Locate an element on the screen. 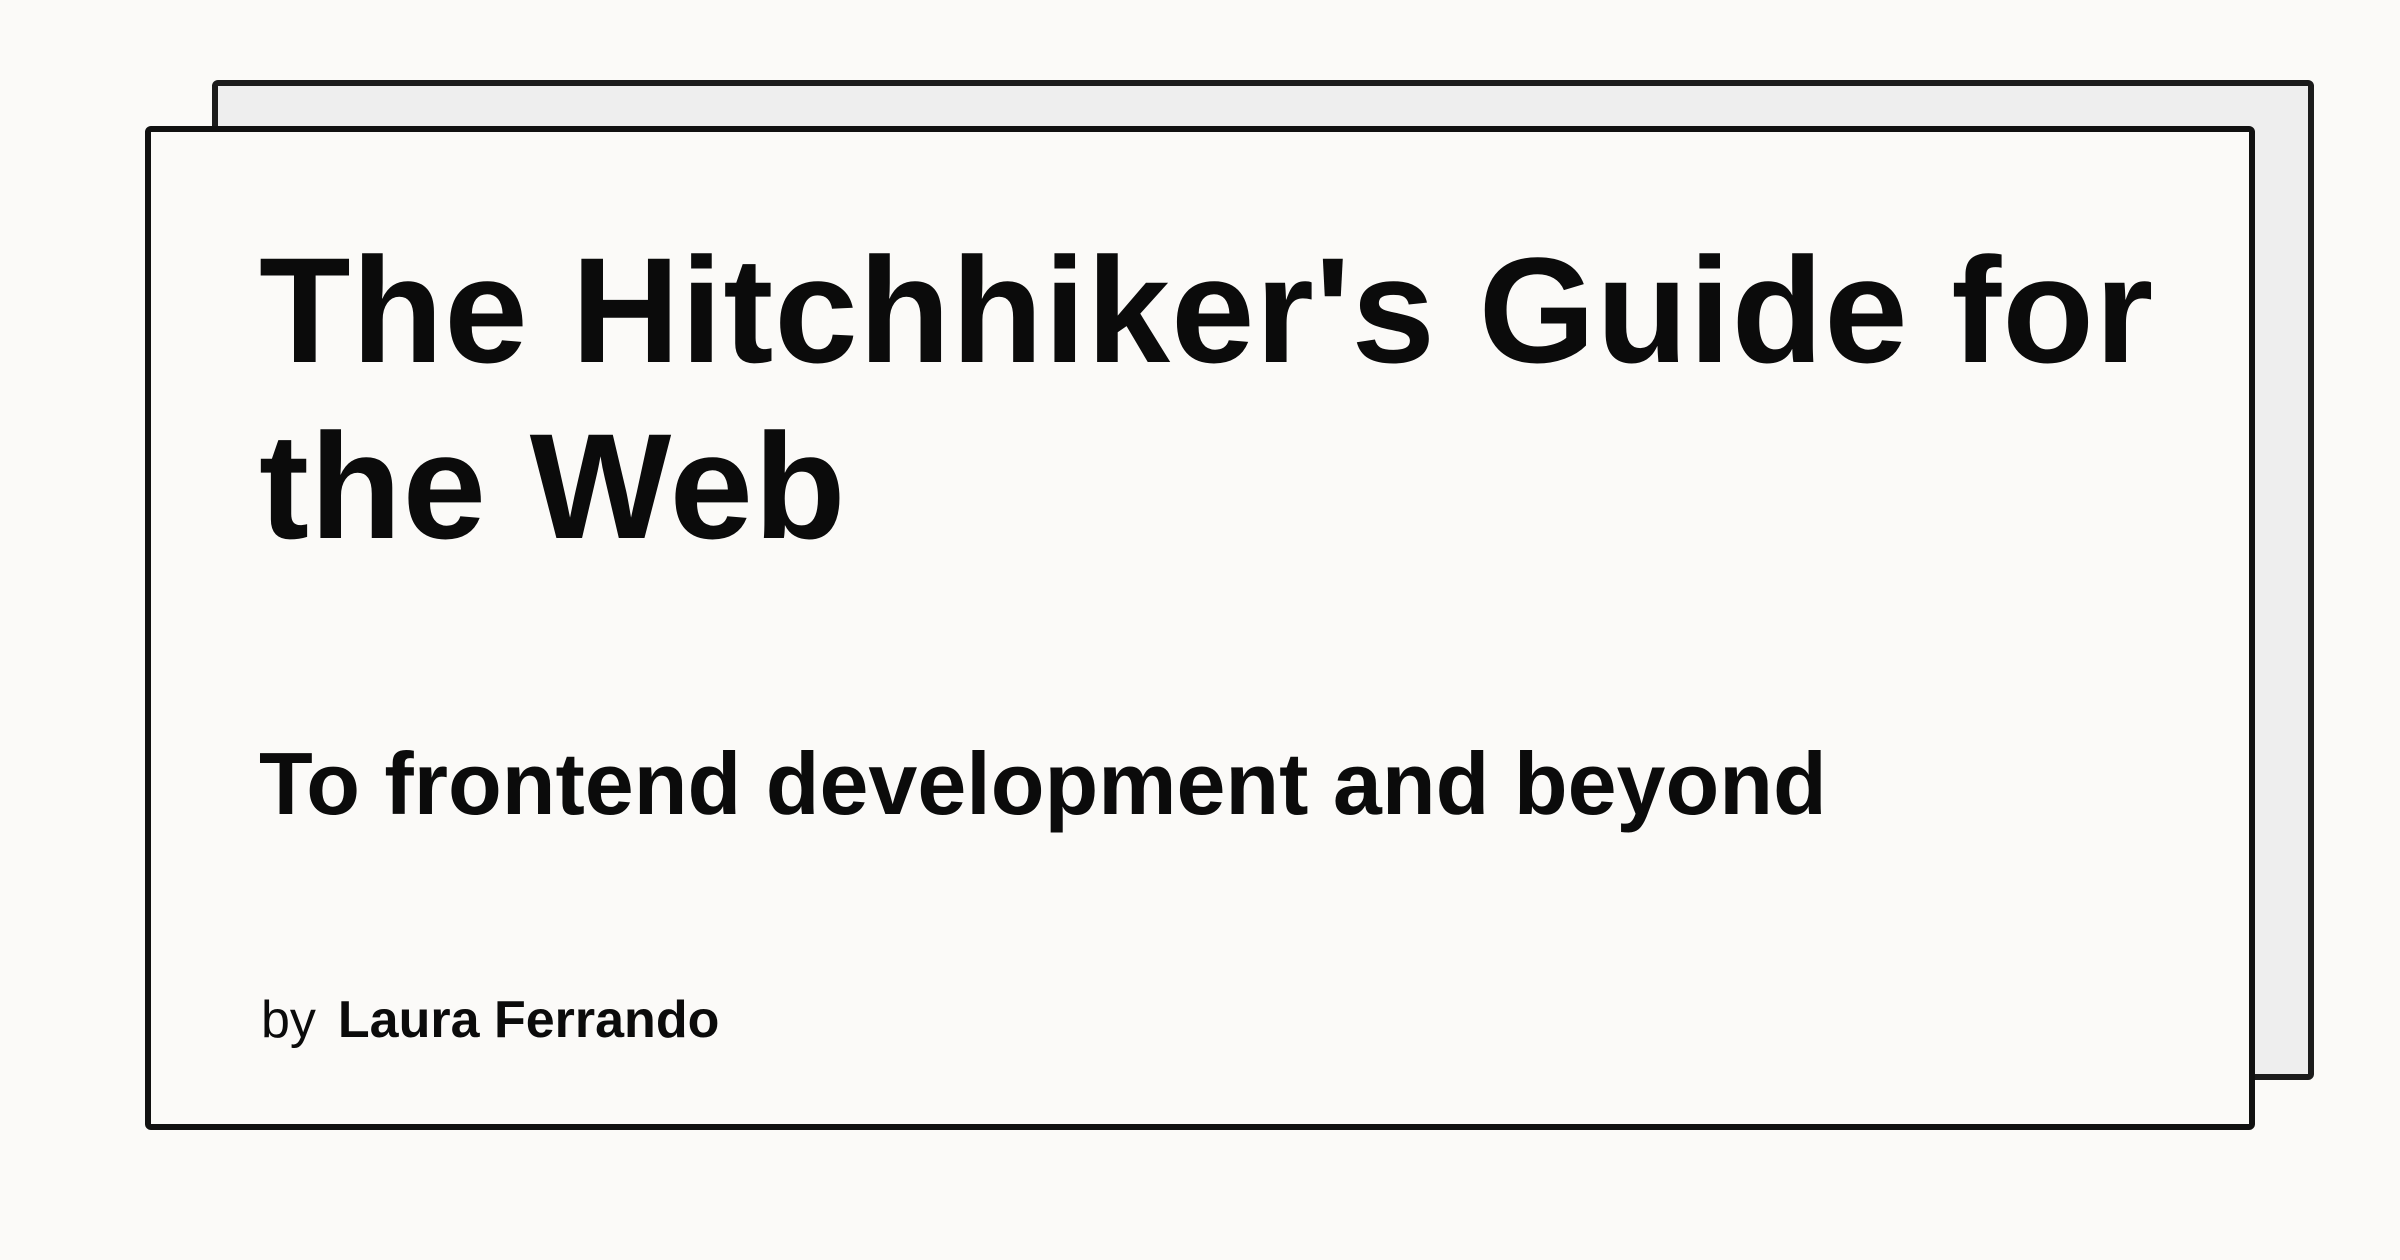 The image size is (2400, 1260). byline: by Laura Ferrando is located at coordinates (490, 1020).